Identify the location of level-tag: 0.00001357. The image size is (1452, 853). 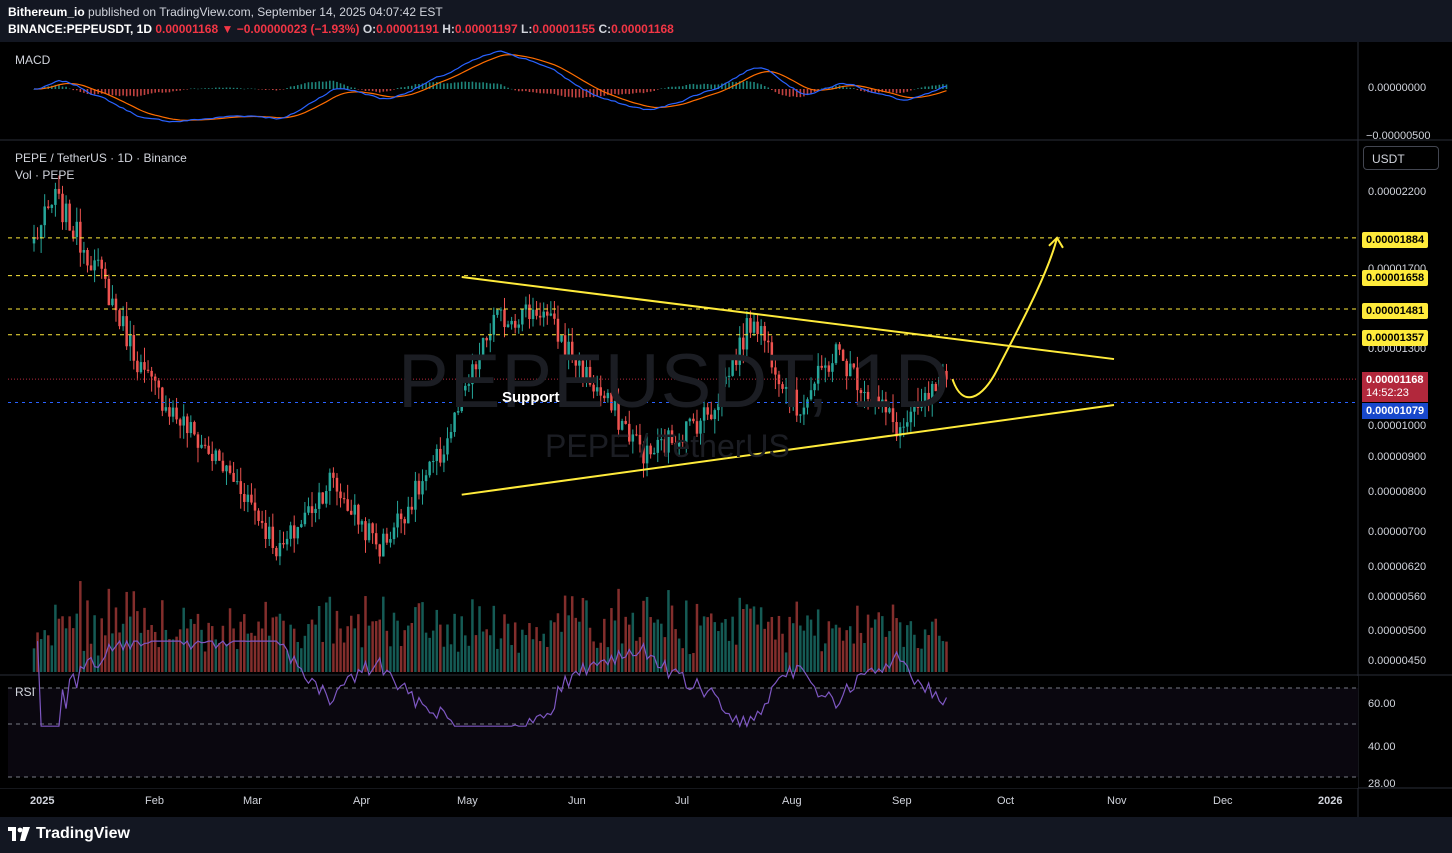
(1395, 338).